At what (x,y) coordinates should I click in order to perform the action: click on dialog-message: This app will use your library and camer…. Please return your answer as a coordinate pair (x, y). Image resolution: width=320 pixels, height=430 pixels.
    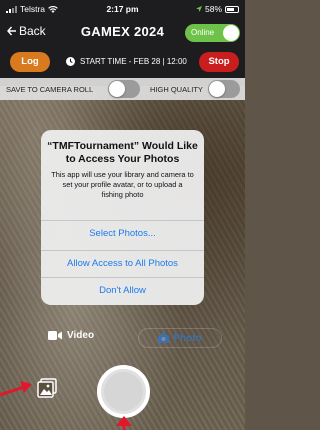
    Looking at the image, I should click on (122, 184).